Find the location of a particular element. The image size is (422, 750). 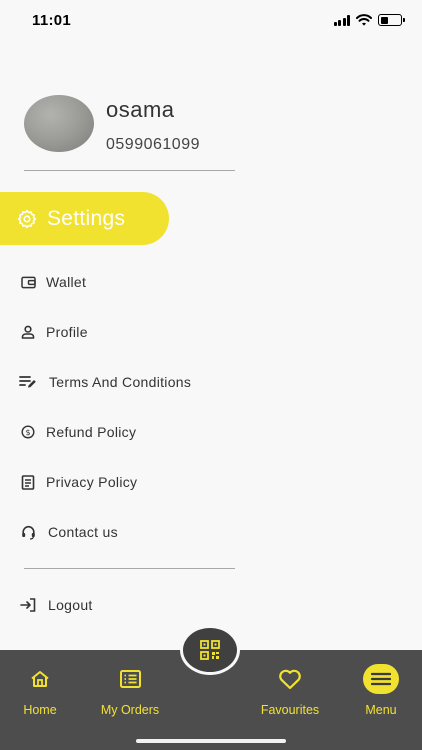

menu-item-contact-us: Contact us is located at coordinates (68, 532).